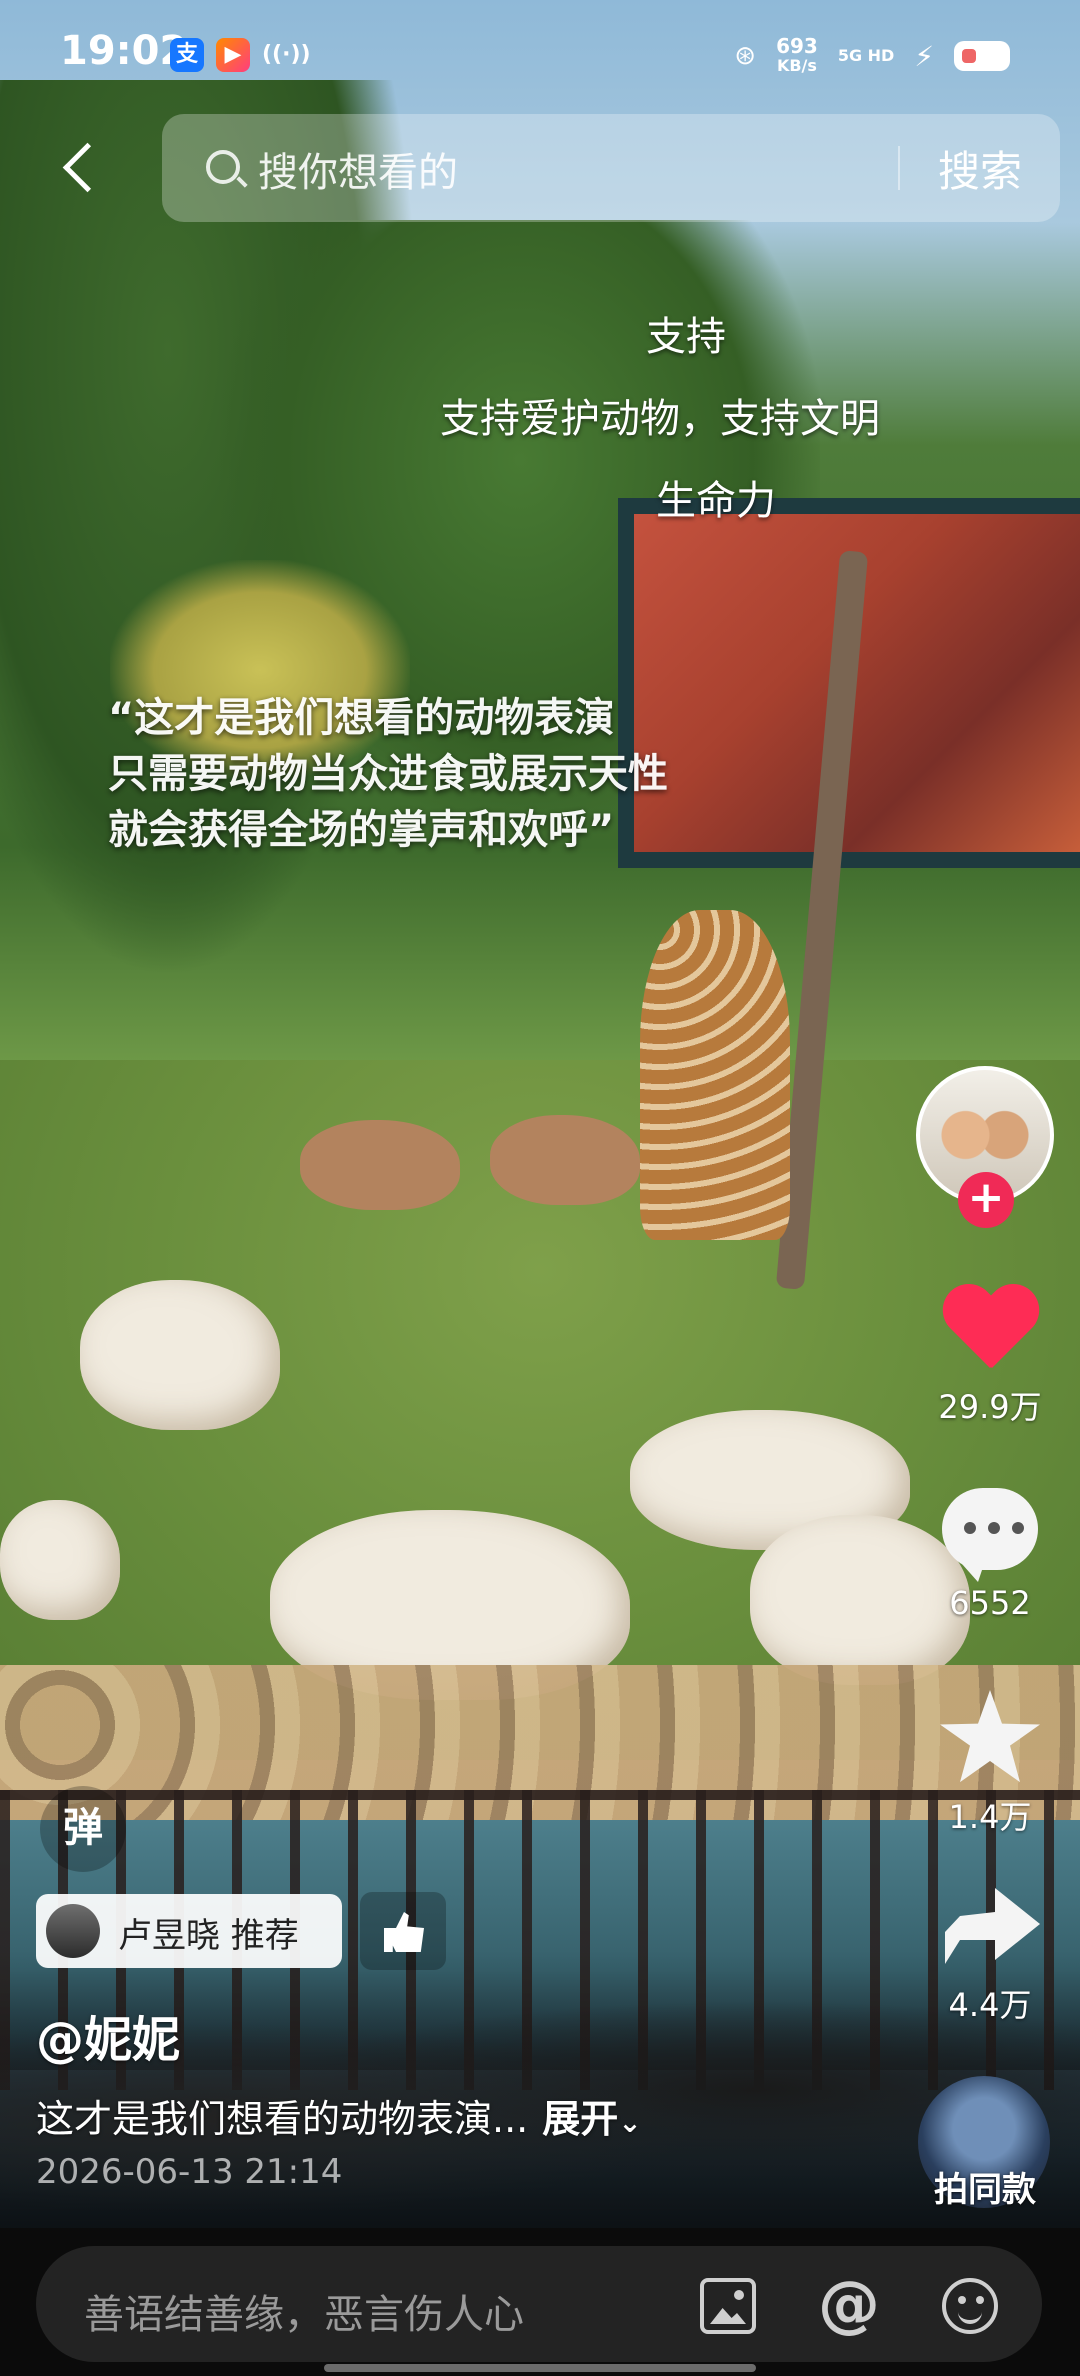 The image size is (1080, 2376). I want to click on image-icon, so click(728, 2306).